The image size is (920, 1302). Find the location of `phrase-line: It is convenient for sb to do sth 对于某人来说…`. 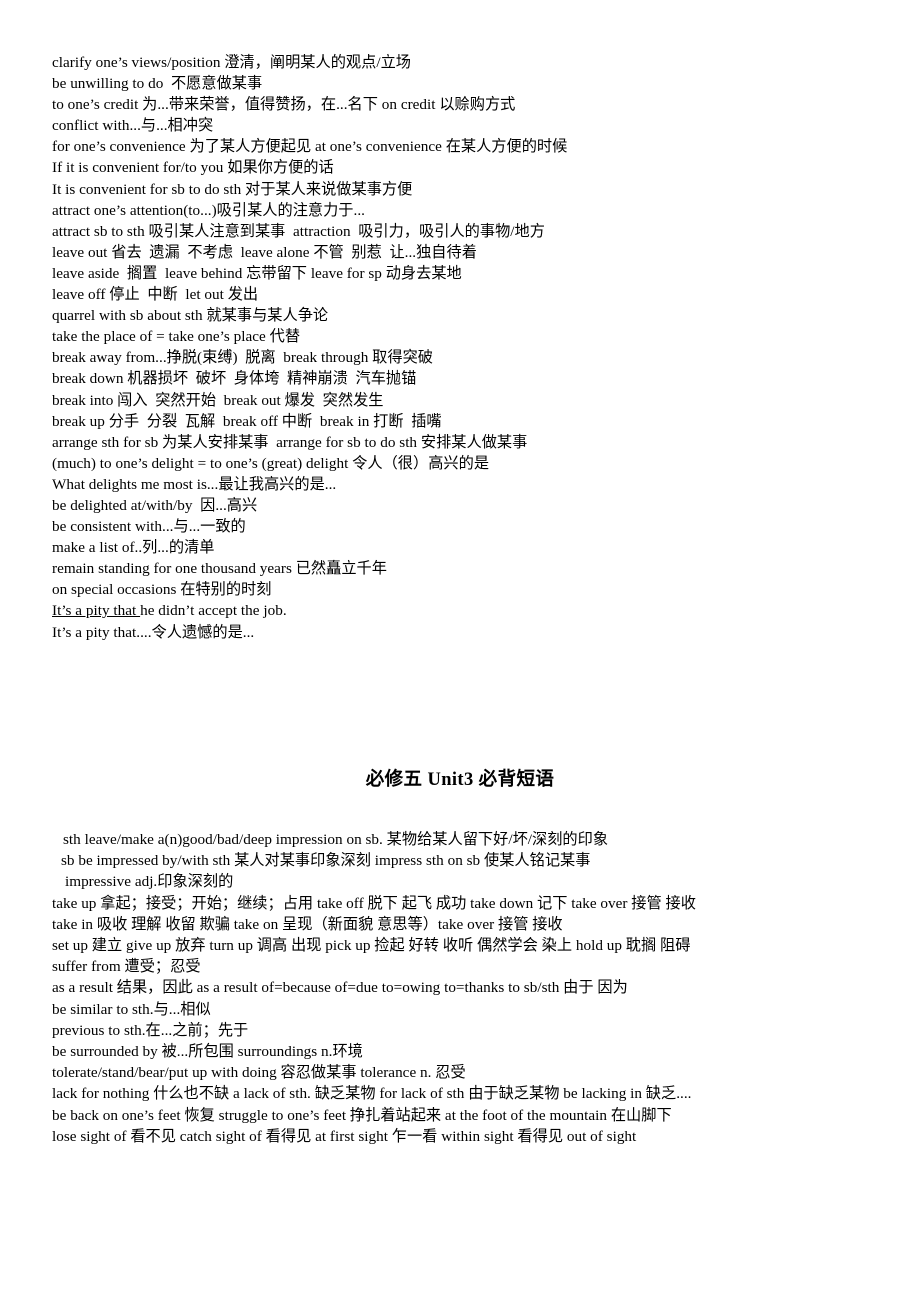

phrase-line: It is convenient for sb to do sth 对于某人来说… is located at coordinates (232, 189).